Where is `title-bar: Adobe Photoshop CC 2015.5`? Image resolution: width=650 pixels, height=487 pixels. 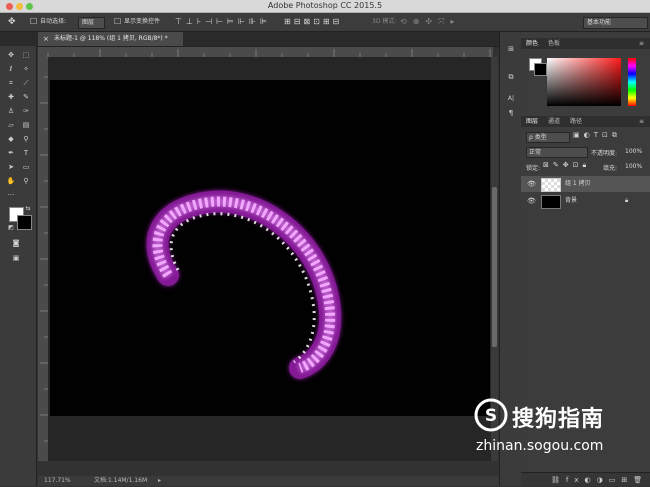 title-bar: Adobe Photoshop CC 2015.5 is located at coordinates (325, 6).